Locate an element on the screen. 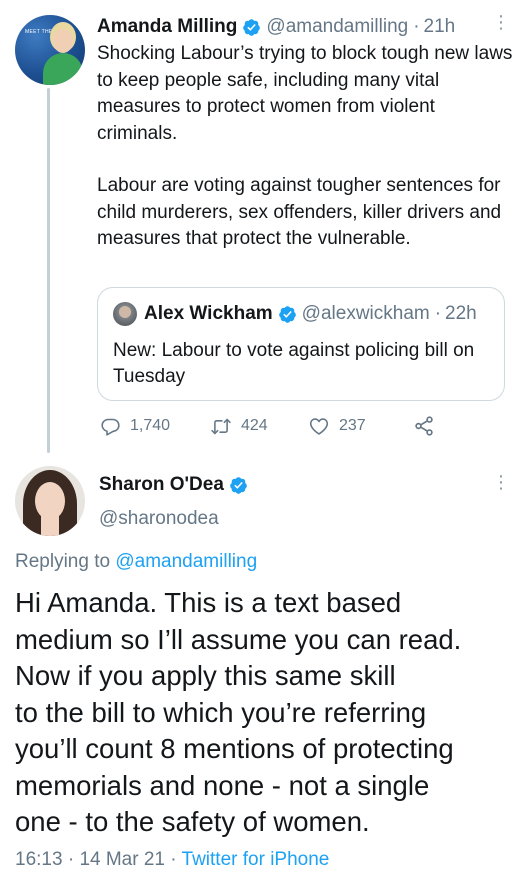 The image size is (520, 882). replying-to-line: Replying to @amandamilling is located at coordinates (136, 562).